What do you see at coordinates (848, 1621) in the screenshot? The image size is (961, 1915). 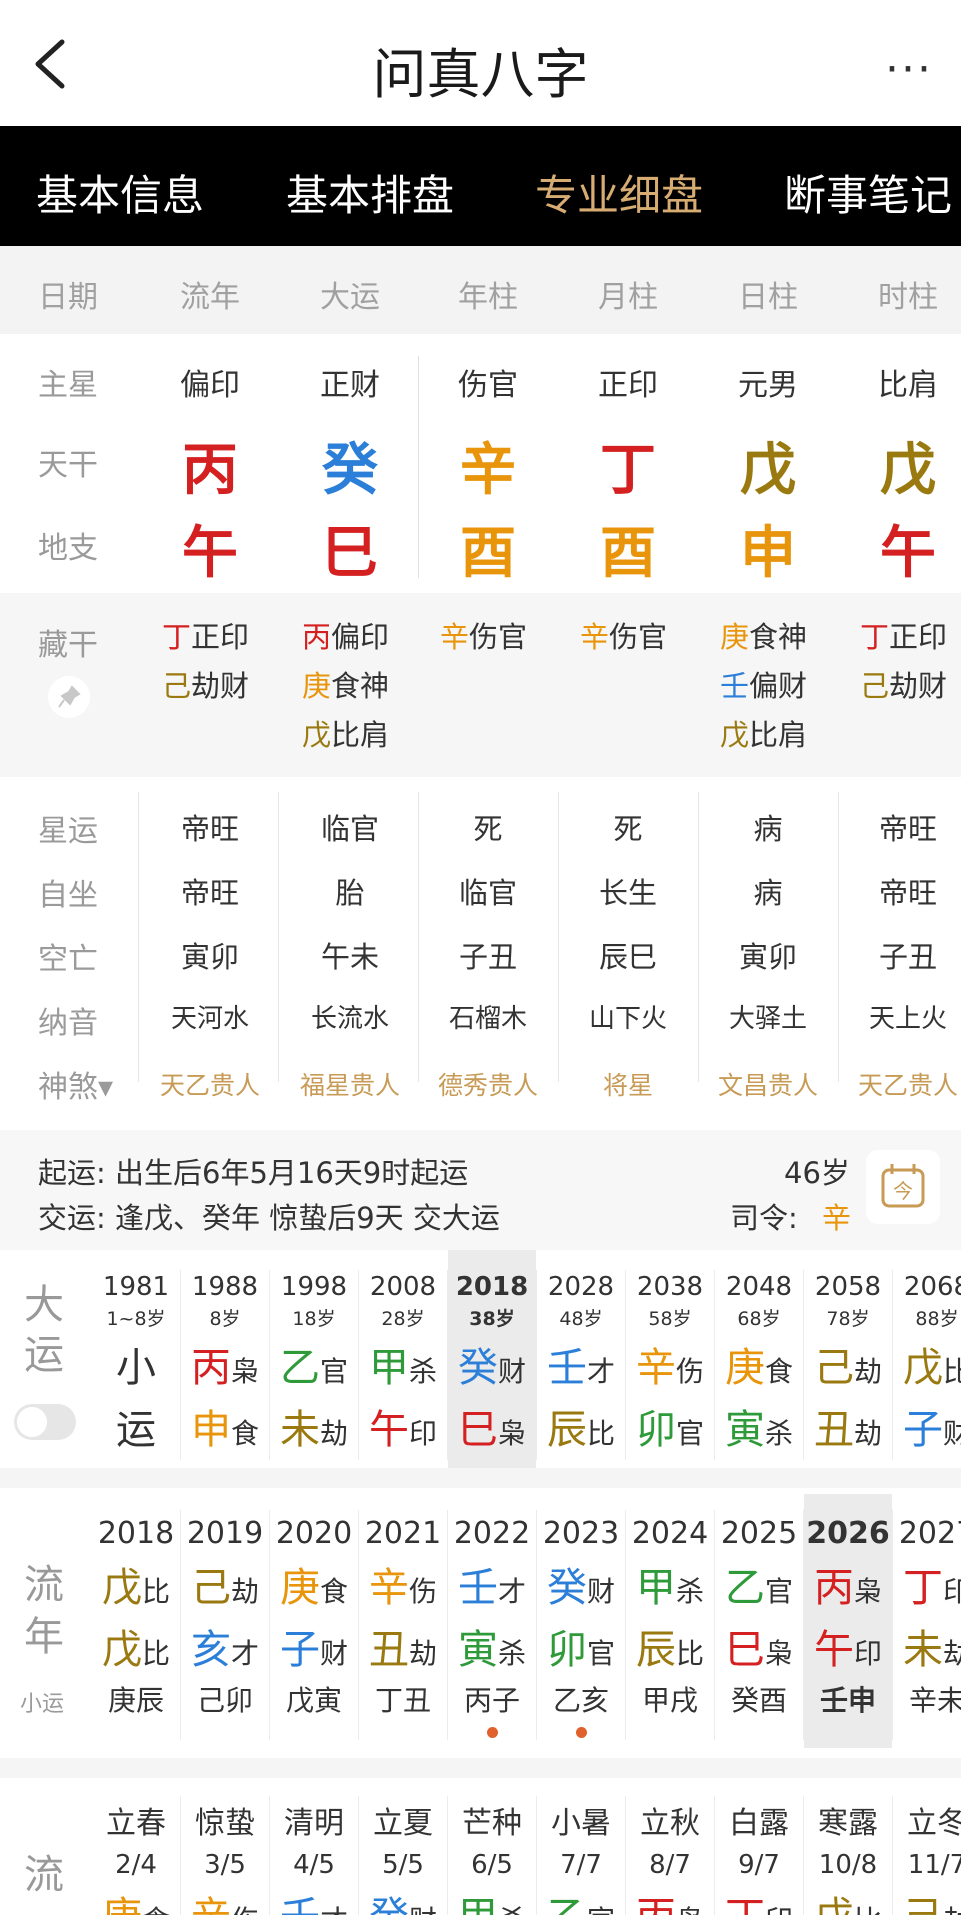 I see `liunian-item: 2026 丙枭 午印 壬申` at bounding box center [848, 1621].